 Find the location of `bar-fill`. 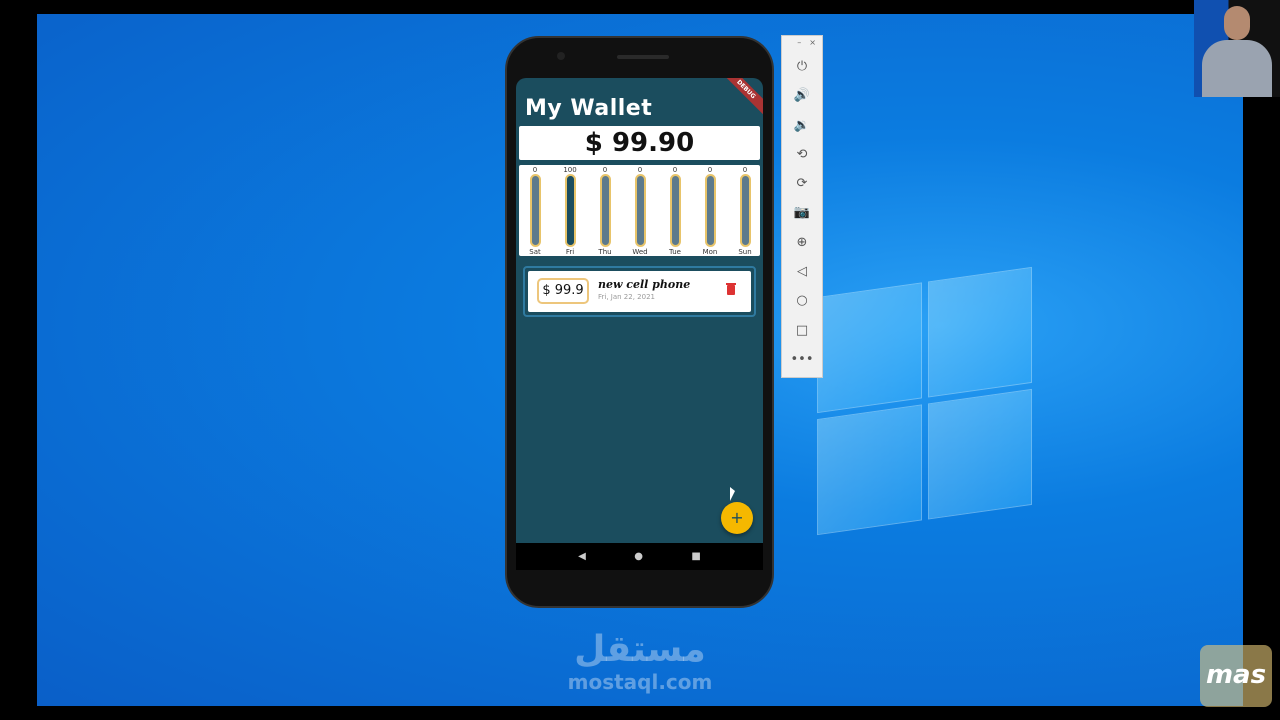

bar-fill is located at coordinates (570, 210).